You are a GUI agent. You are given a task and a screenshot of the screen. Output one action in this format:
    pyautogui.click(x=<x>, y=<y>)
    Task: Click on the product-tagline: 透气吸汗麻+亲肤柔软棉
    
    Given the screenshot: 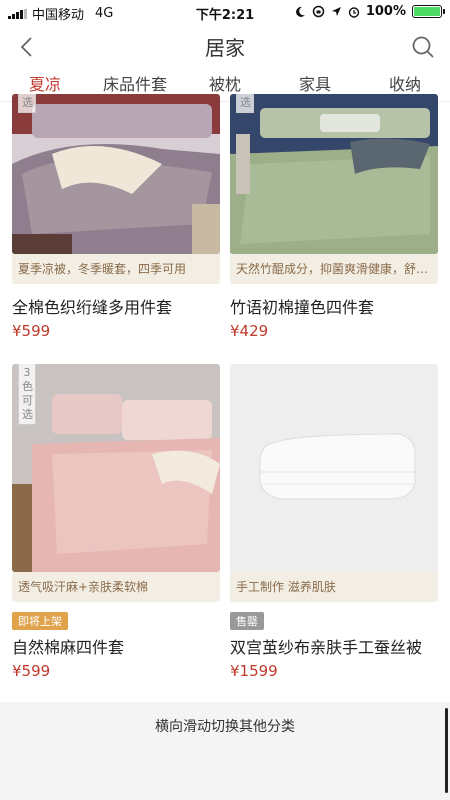 What is the action you would take?
    pyautogui.click(x=116, y=587)
    